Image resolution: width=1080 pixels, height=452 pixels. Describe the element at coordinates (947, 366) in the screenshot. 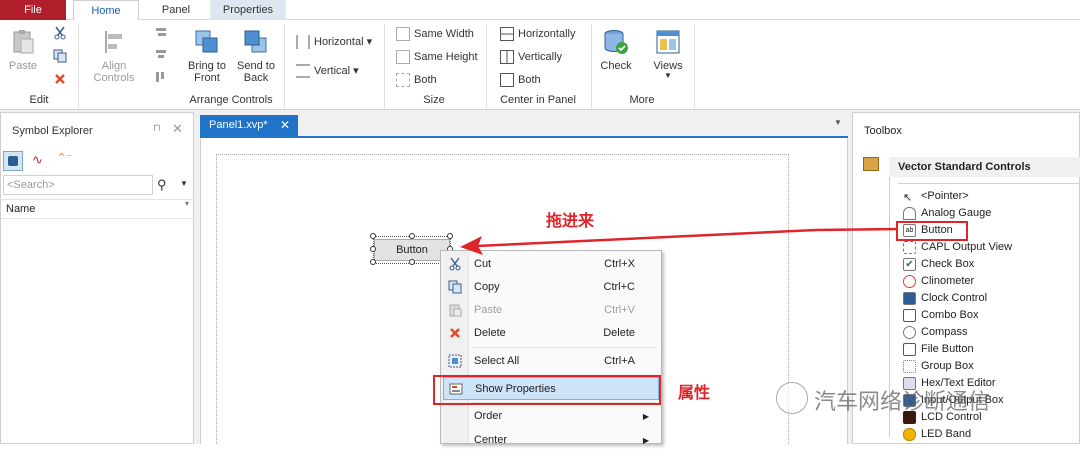

I see `toolbox-item-label: Group Box` at that location.